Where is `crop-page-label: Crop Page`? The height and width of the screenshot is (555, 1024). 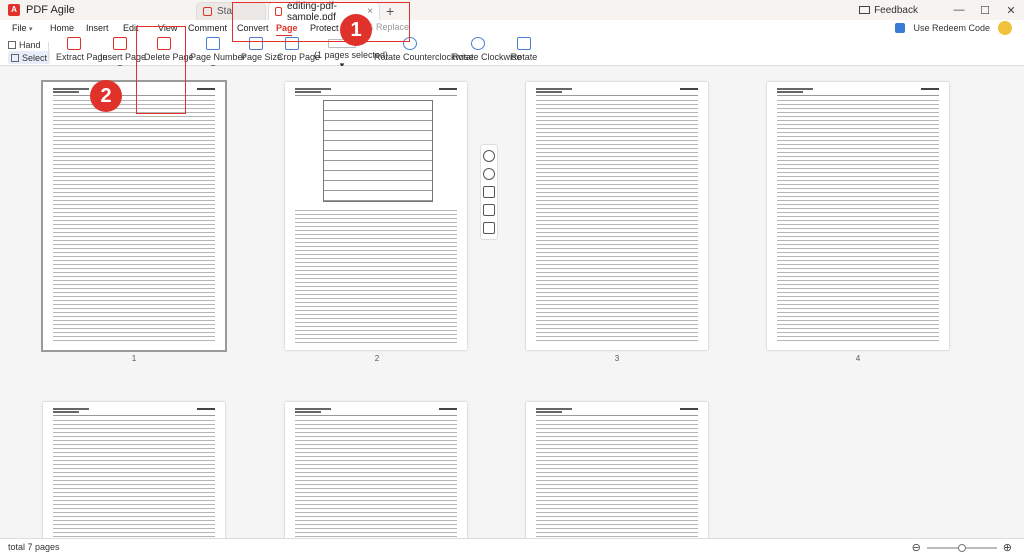
crop-page-label: Crop Page is located at coordinates (299, 57).